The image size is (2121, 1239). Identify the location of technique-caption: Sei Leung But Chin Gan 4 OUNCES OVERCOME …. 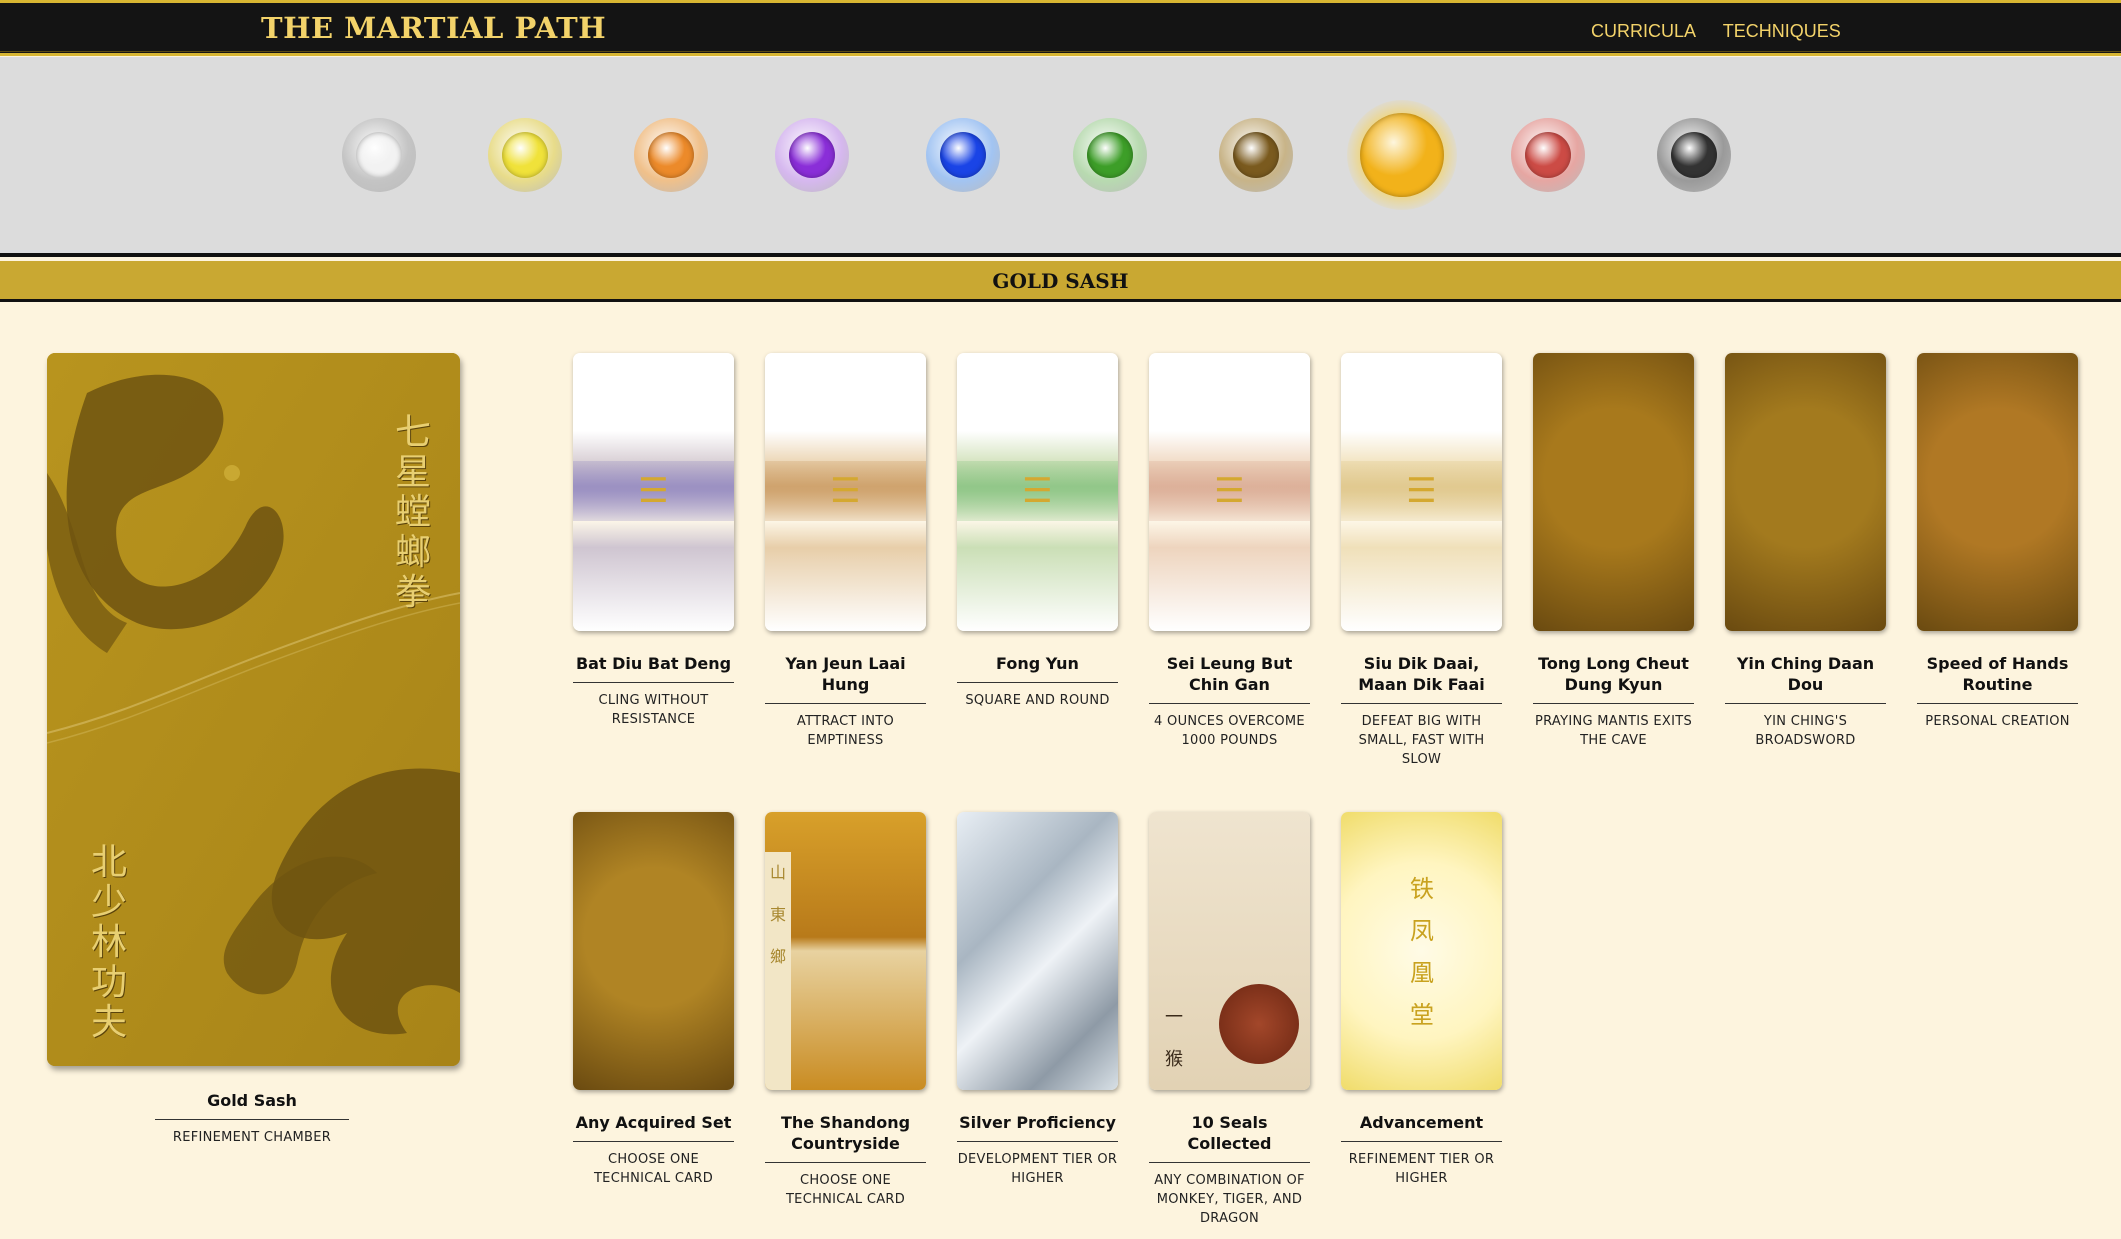
(1229, 701).